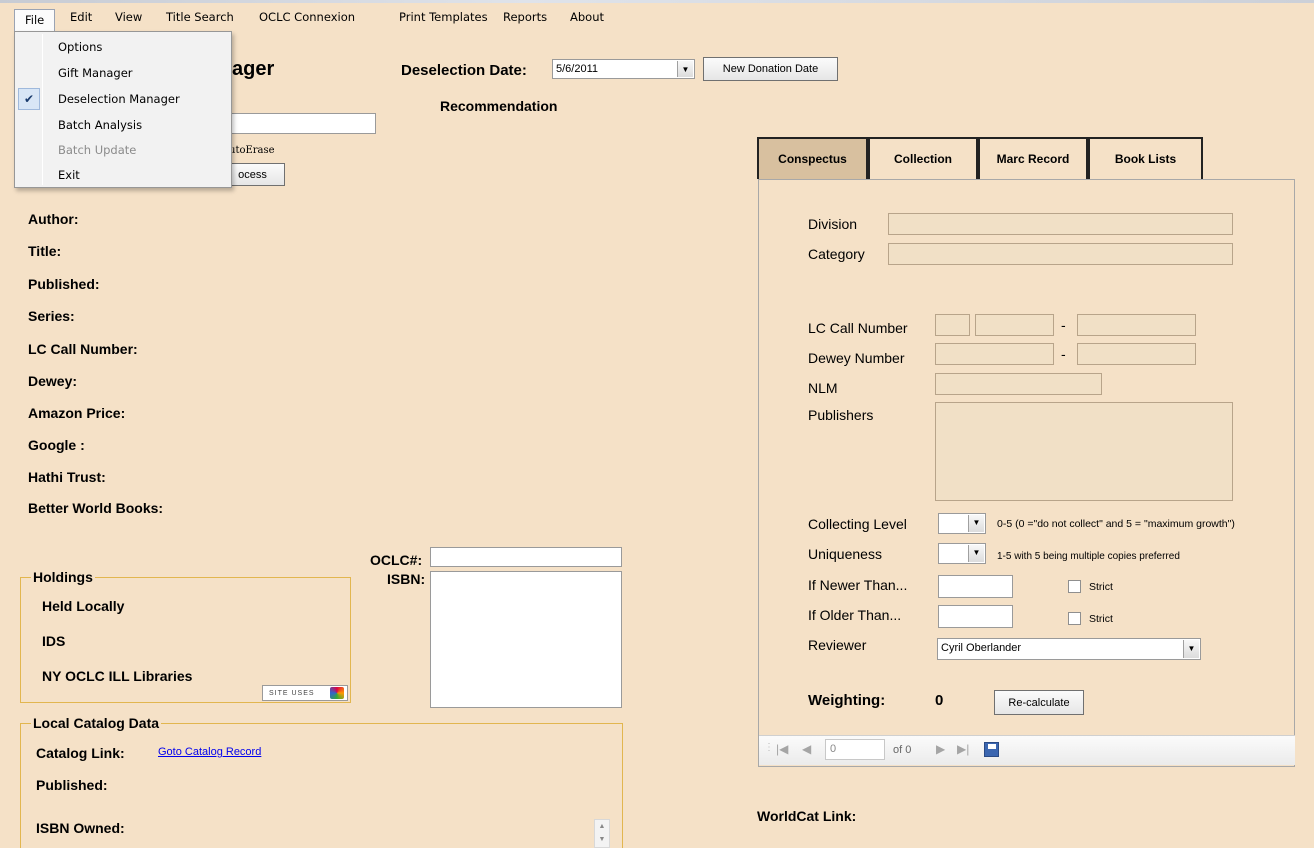 The height and width of the screenshot is (848, 1314). What do you see at coordinates (526, 557) in the screenshot?
I see `oclc-input` at bounding box center [526, 557].